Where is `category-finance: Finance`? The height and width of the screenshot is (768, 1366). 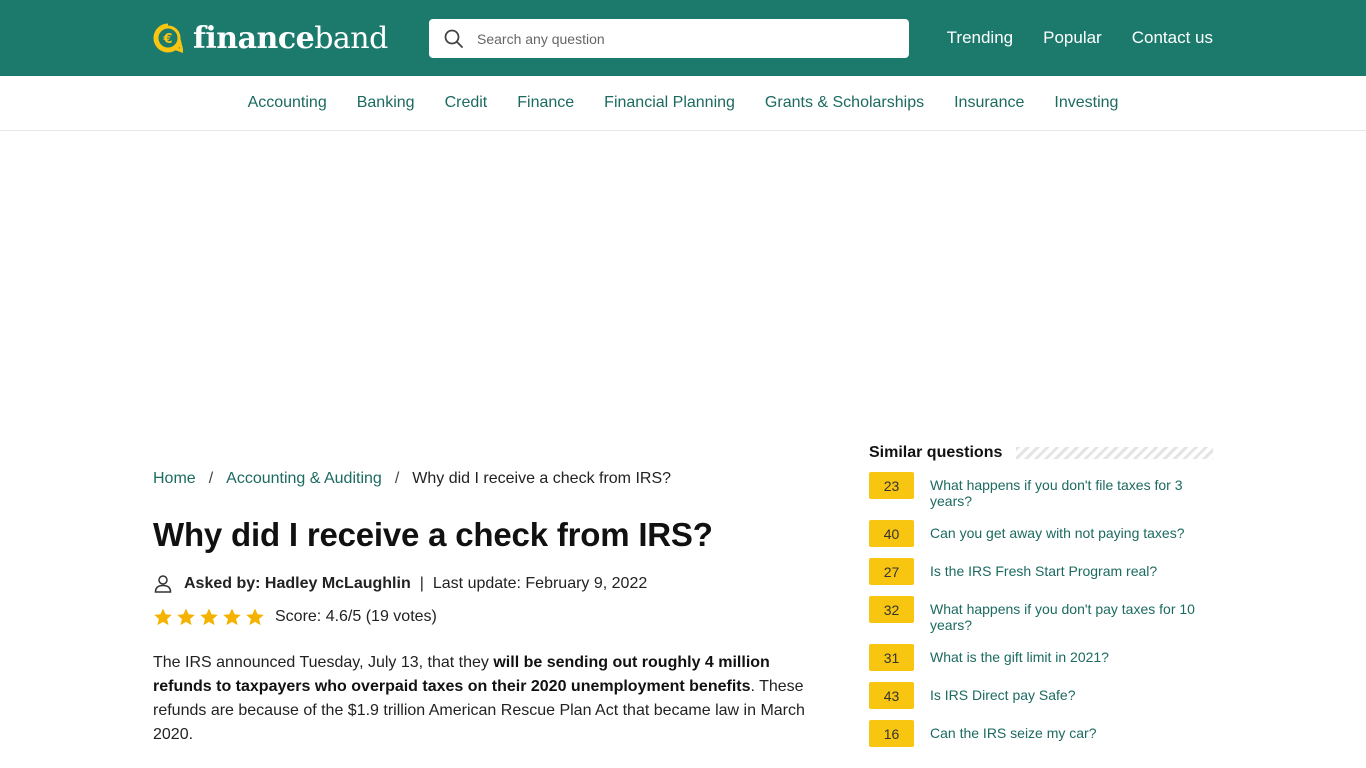 category-finance: Finance is located at coordinates (545, 103).